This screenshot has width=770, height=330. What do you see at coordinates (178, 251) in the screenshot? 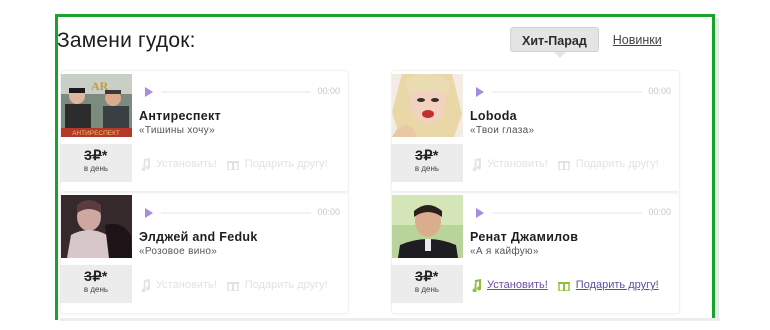
I see `song-title: «Розовое вино»` at bounding box center [178, 251].